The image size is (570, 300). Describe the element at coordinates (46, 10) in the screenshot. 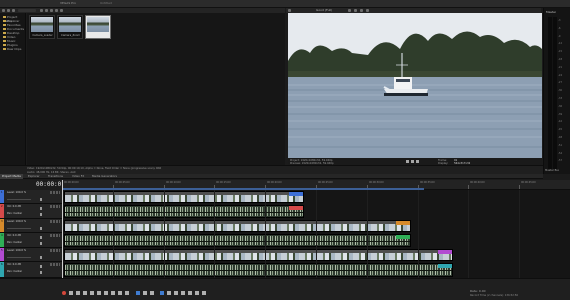

I see `favorites-icon` at that location.